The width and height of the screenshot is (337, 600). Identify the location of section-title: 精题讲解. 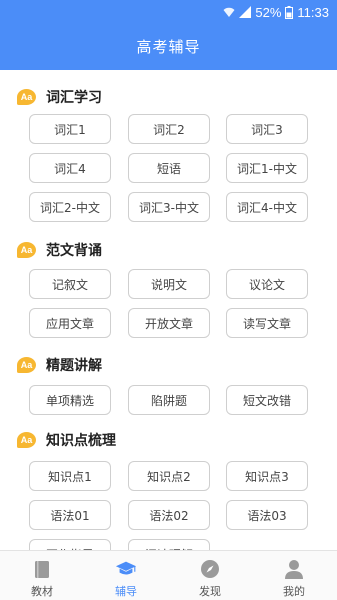
(74, 366).